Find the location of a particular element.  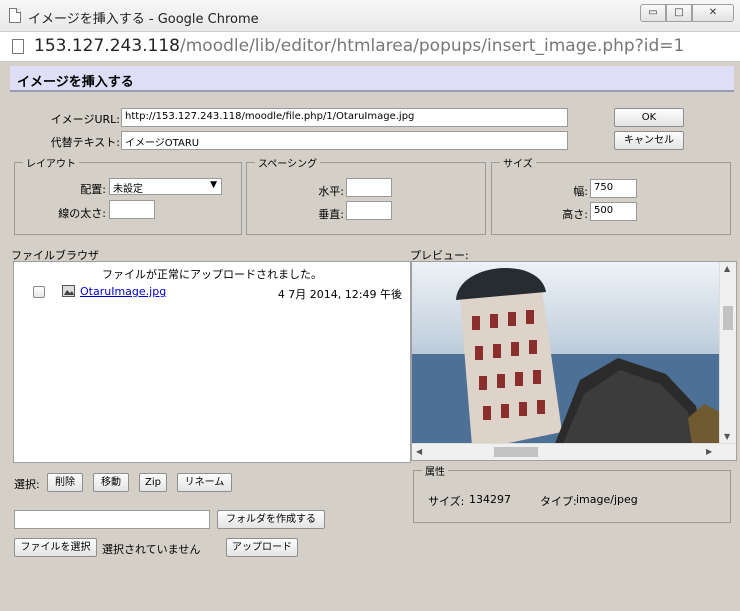

vspace-input is located at coordinates (369, 210).